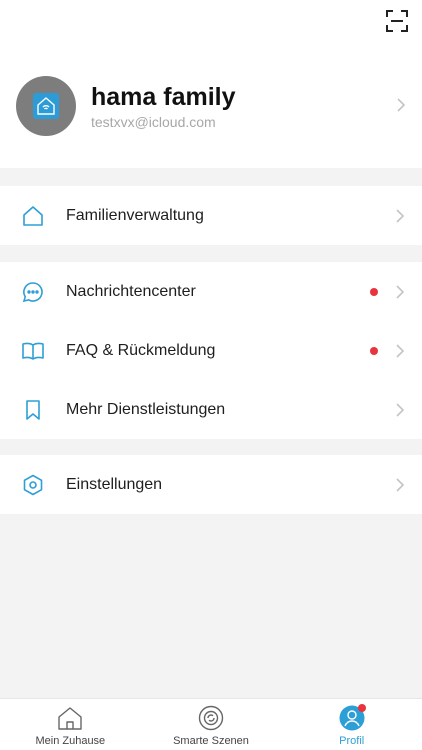 This screenshot has width=422, height=750. I want to click on tab-home: Mein Zuhause, so click(70, 724).